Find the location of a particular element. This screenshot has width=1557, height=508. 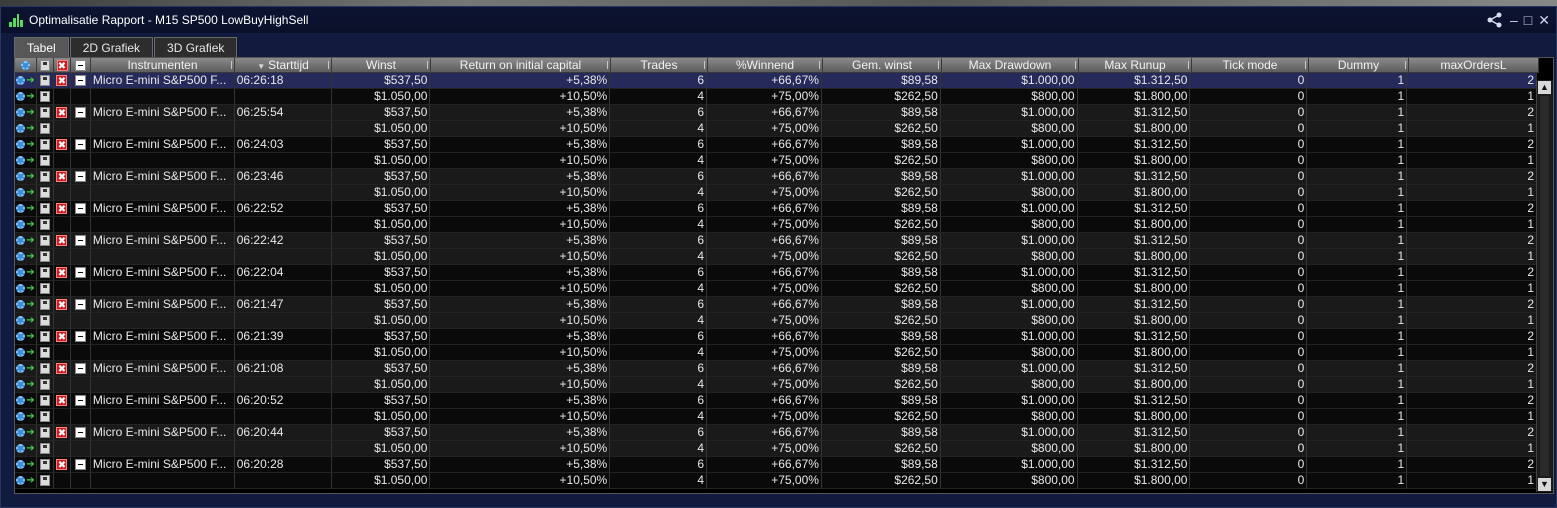

col-winst: Winst is located at coordinates (381, 65).